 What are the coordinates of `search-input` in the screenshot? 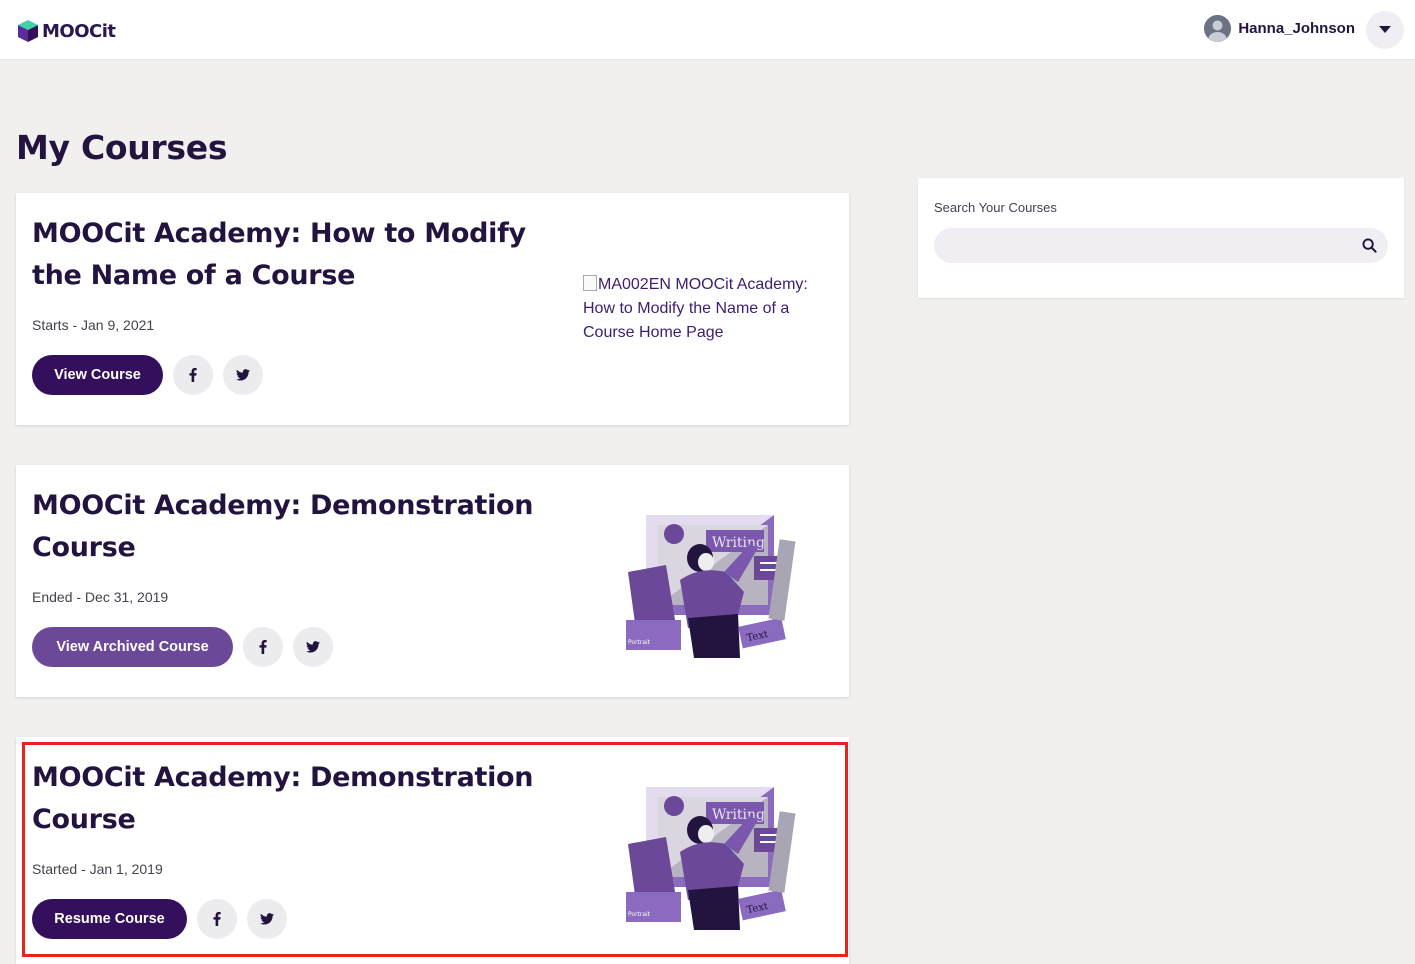 It's located at (1161, 245).